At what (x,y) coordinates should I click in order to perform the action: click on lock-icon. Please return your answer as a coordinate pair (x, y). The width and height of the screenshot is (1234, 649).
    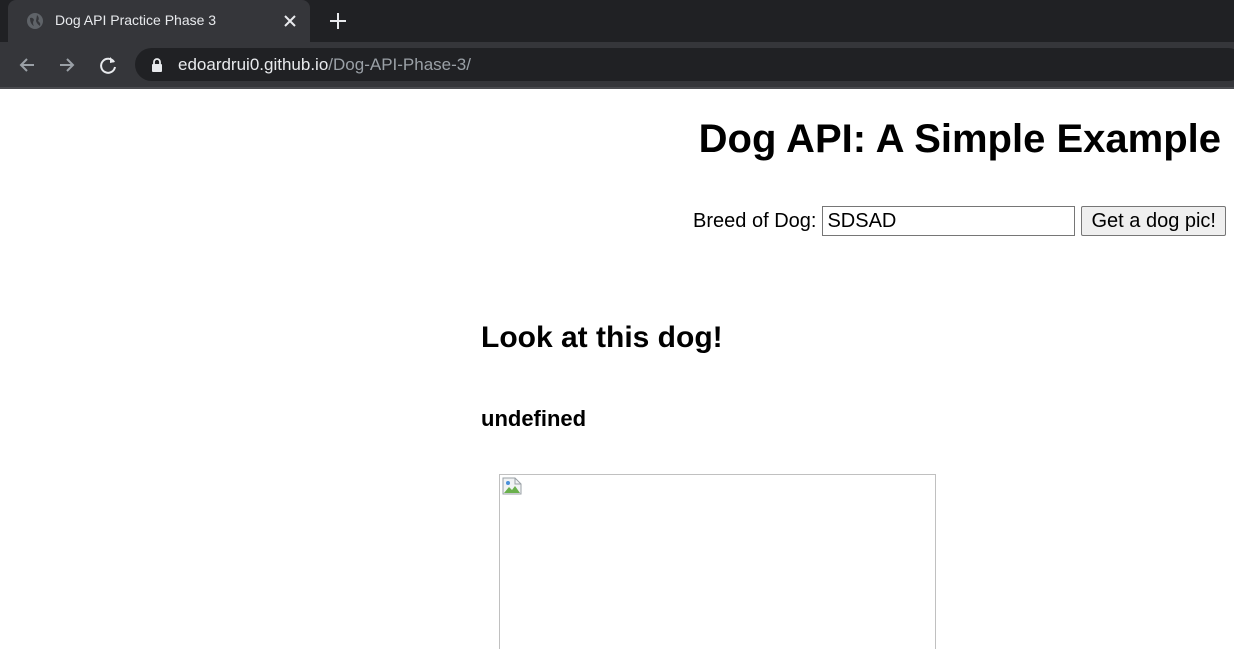
    Looking at the image, I should click on (157, 65).